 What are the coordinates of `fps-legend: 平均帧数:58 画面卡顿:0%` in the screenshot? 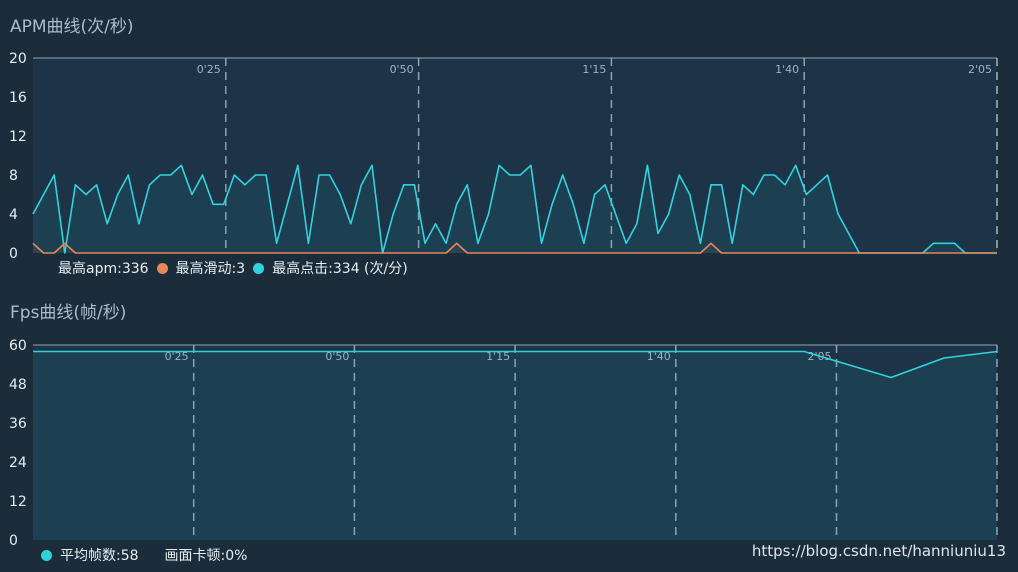 It's located at (140, 555).